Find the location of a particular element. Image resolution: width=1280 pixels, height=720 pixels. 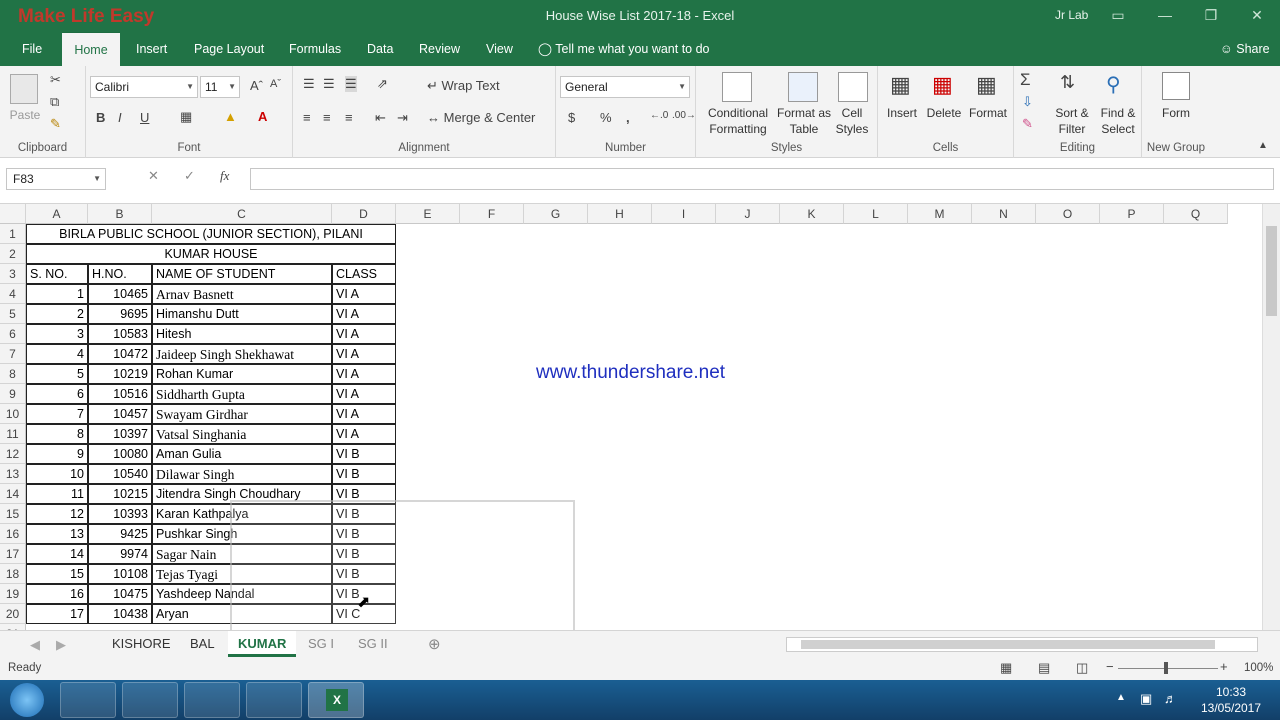

sort-filter-button: Sort & Filter is located at coordinates (1072, 121).